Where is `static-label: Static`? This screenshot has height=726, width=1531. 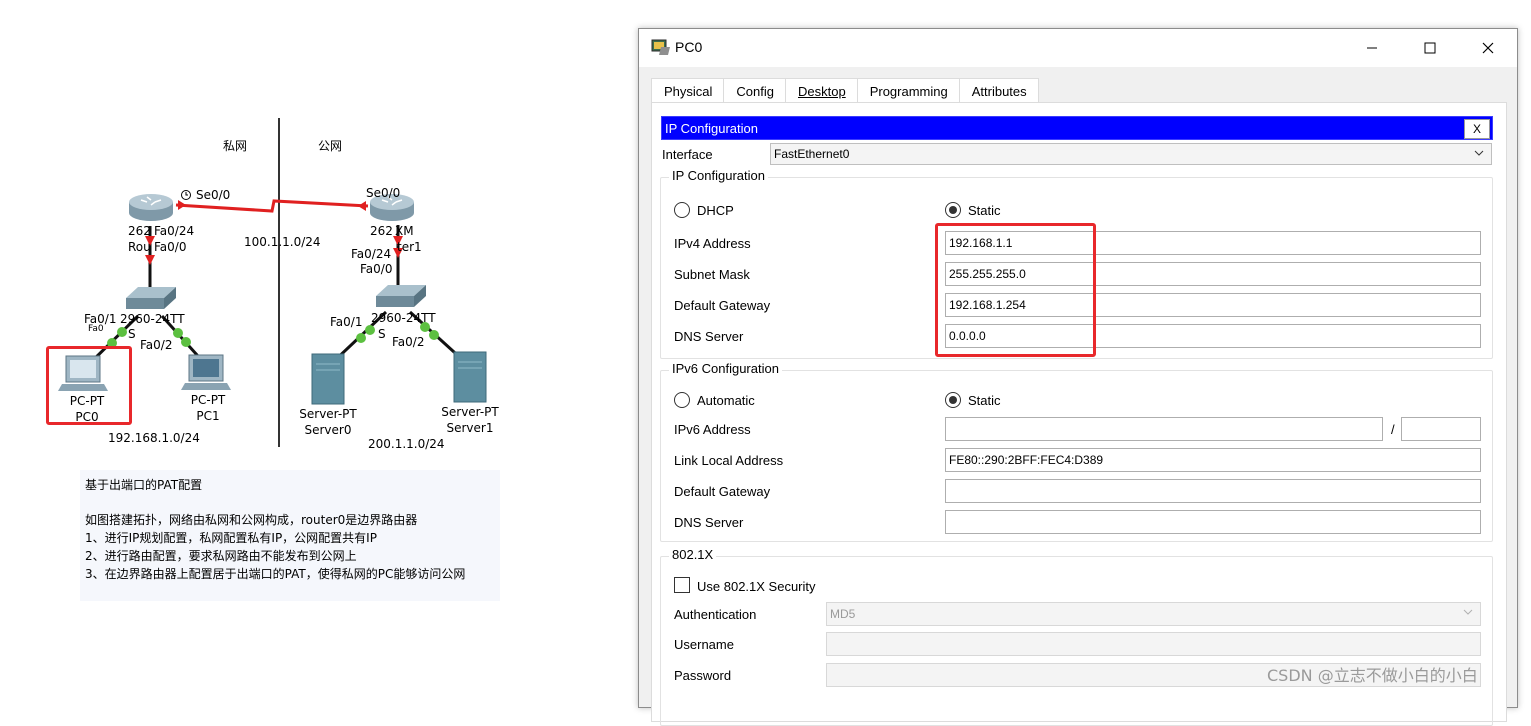 static-label: Static is located at coordinates (984, 210).